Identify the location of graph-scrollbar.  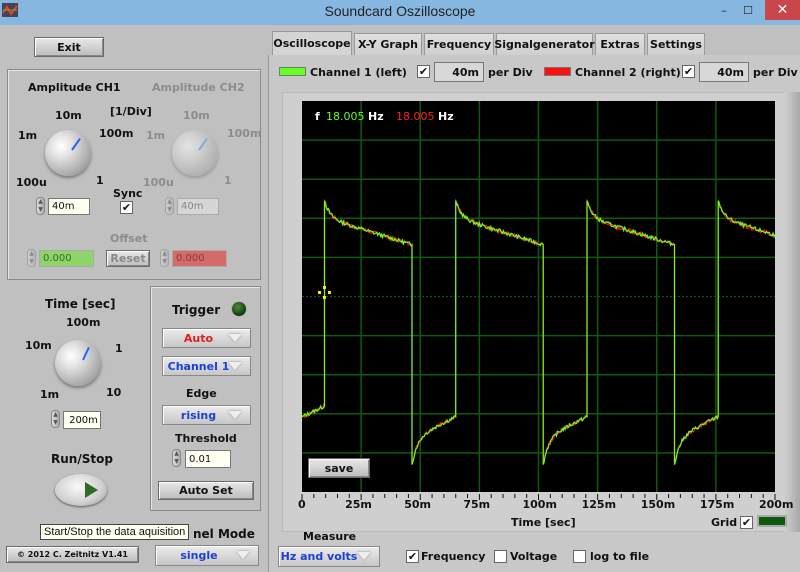
(792, 312).